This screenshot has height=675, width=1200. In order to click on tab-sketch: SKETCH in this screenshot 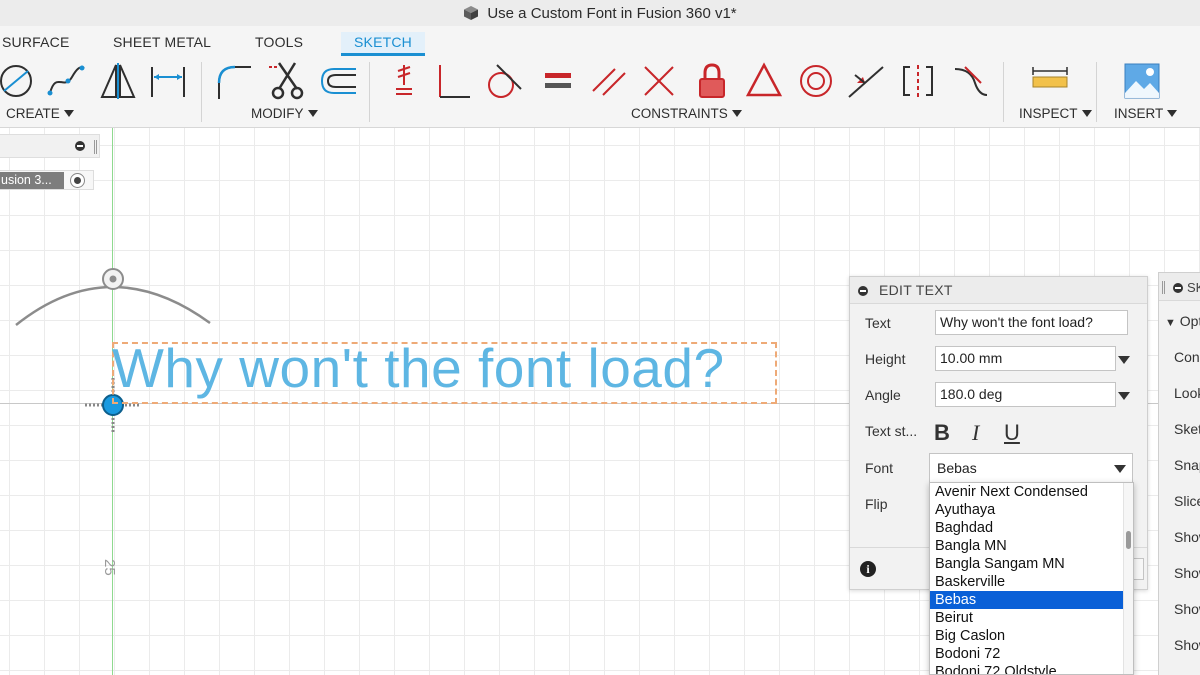, I will do `click(383, 44)`.